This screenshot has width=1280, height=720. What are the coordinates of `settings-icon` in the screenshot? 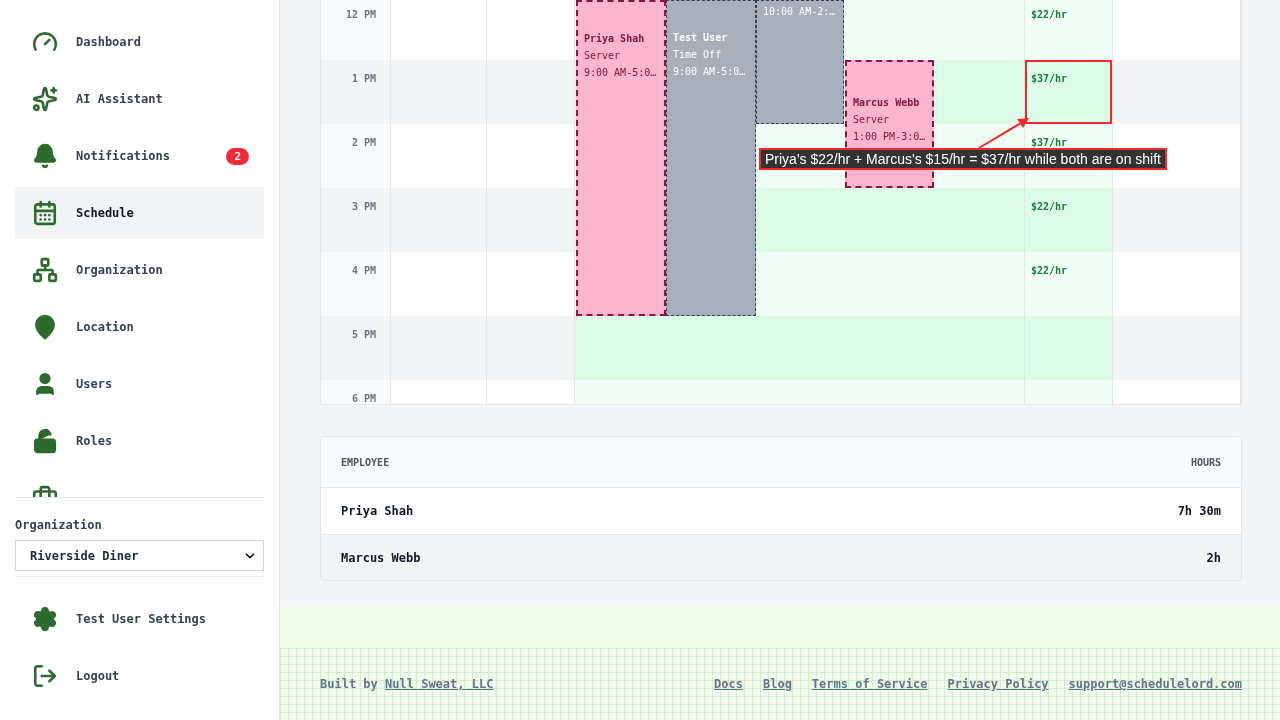 It's located at (45, 619).